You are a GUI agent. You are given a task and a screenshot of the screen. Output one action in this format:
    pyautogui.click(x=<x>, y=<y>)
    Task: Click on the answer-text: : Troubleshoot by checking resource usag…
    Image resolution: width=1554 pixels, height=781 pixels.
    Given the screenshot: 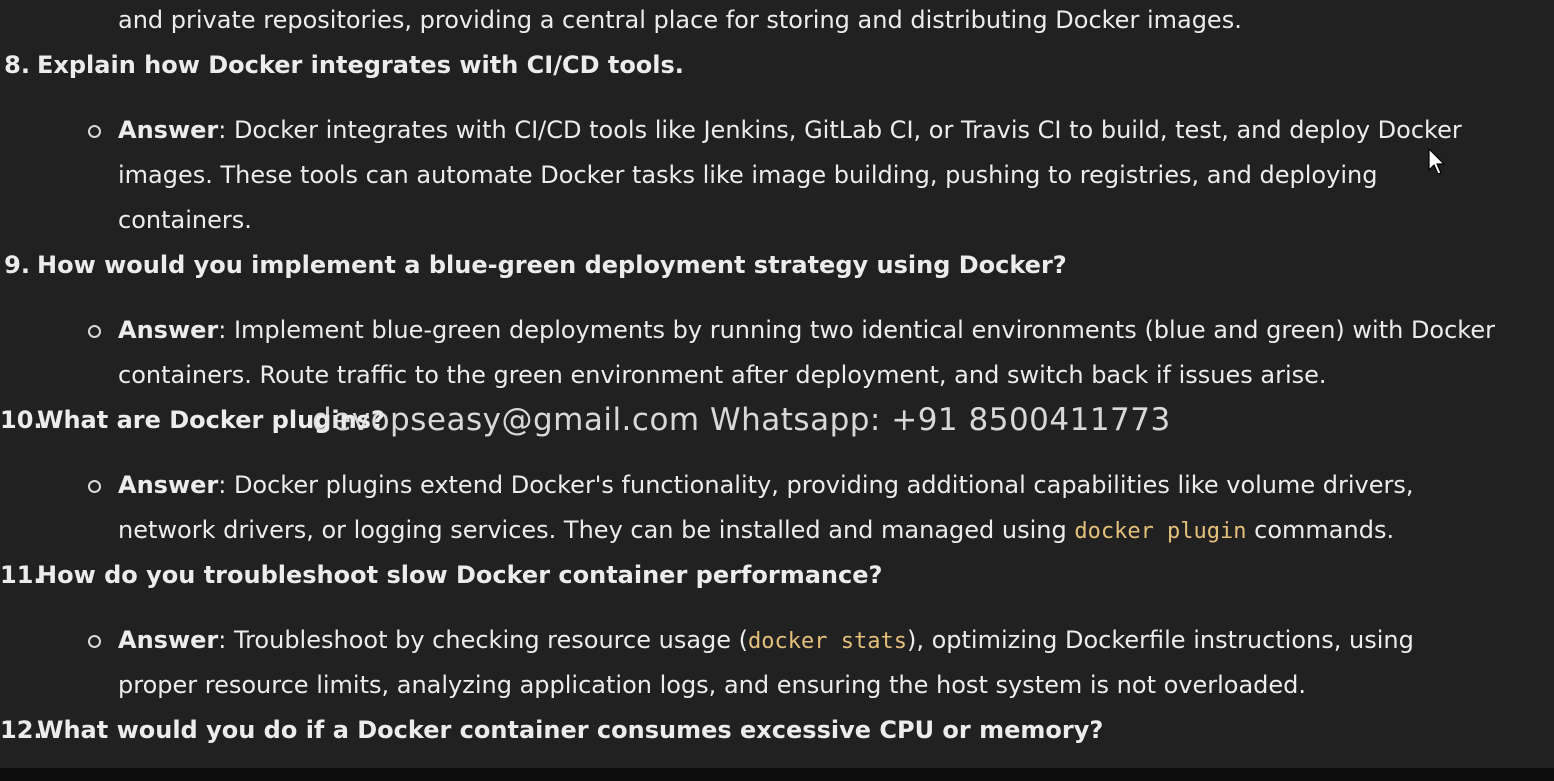 What is the action you would take?
    pyautogui.click(x=483, y=640)
    